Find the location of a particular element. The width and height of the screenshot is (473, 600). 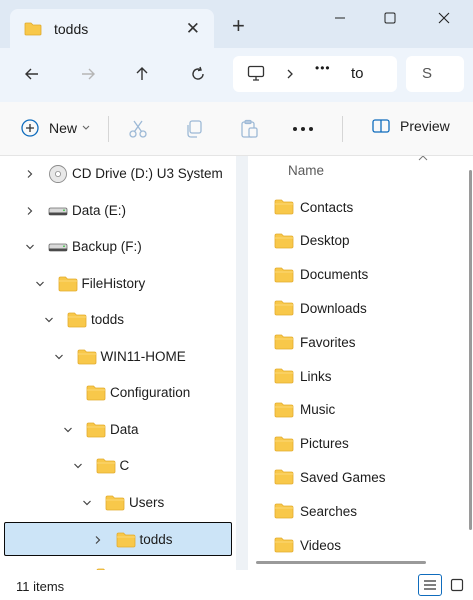

minimize-button is located at coordinates (340, 18).